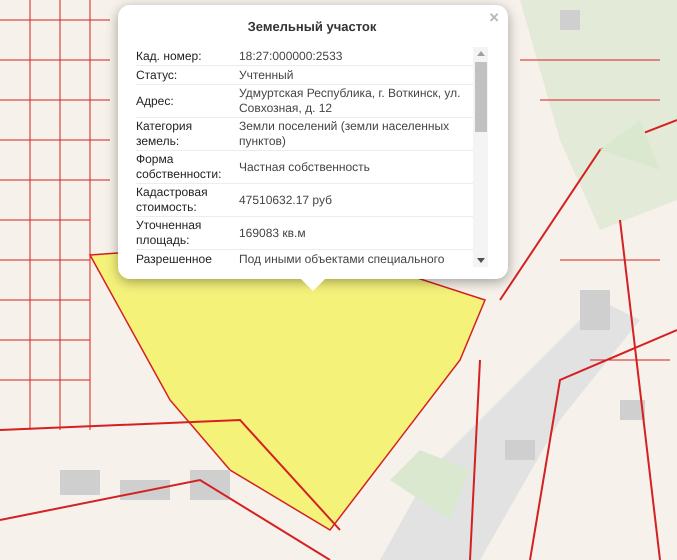  Describe the element at coordinates (350, 101) in the screenshot. I see `field-value: Удмуртская Республика, г. Воткинск, ул. Совхозная, д. 12` at that location.